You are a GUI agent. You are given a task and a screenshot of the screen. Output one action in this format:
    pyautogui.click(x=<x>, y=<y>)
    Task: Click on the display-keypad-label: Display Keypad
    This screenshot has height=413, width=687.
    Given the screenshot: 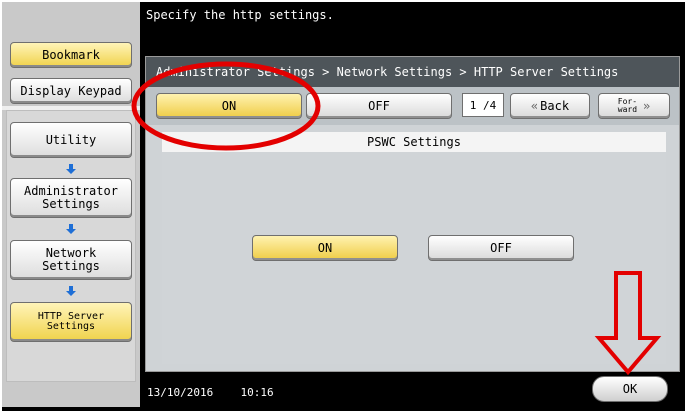 What is the action you would take?
    pyautogui.click(x=71, y=90)
    